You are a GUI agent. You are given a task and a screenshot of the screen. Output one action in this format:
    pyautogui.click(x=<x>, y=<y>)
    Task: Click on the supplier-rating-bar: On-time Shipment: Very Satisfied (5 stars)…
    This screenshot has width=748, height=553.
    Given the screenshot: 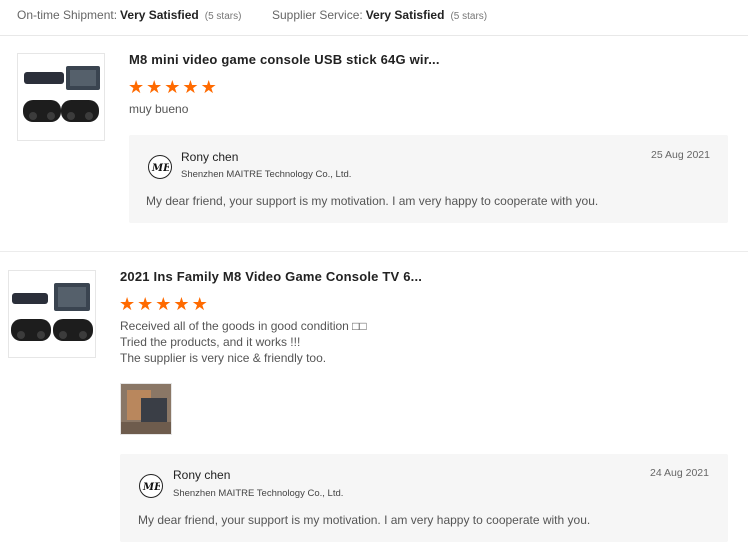 What is the action you would take?
    pyautogui.click(x=374, y=18)
    